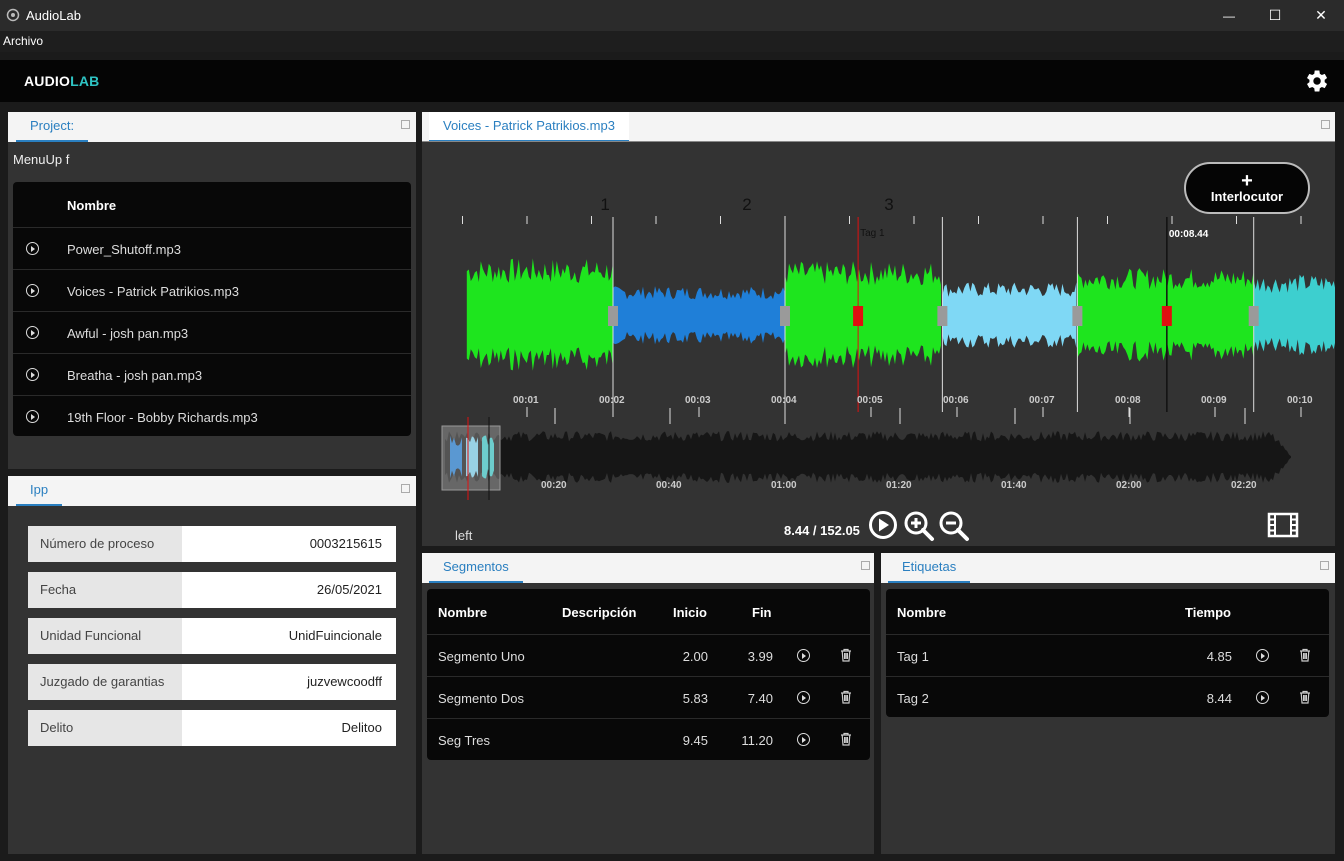 The width and height of the screenshot is (1344, 861). Describe the element at coordinates (858, 316) in the screenshot. I see `tag-marker-handle` at that location.